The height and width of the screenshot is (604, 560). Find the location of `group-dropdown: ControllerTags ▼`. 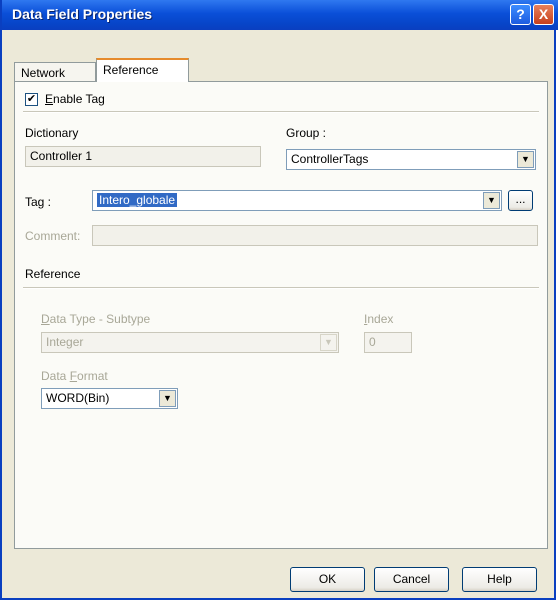

group-dropdown: ControllerTags ▼ is located at coordinates (411, 159).